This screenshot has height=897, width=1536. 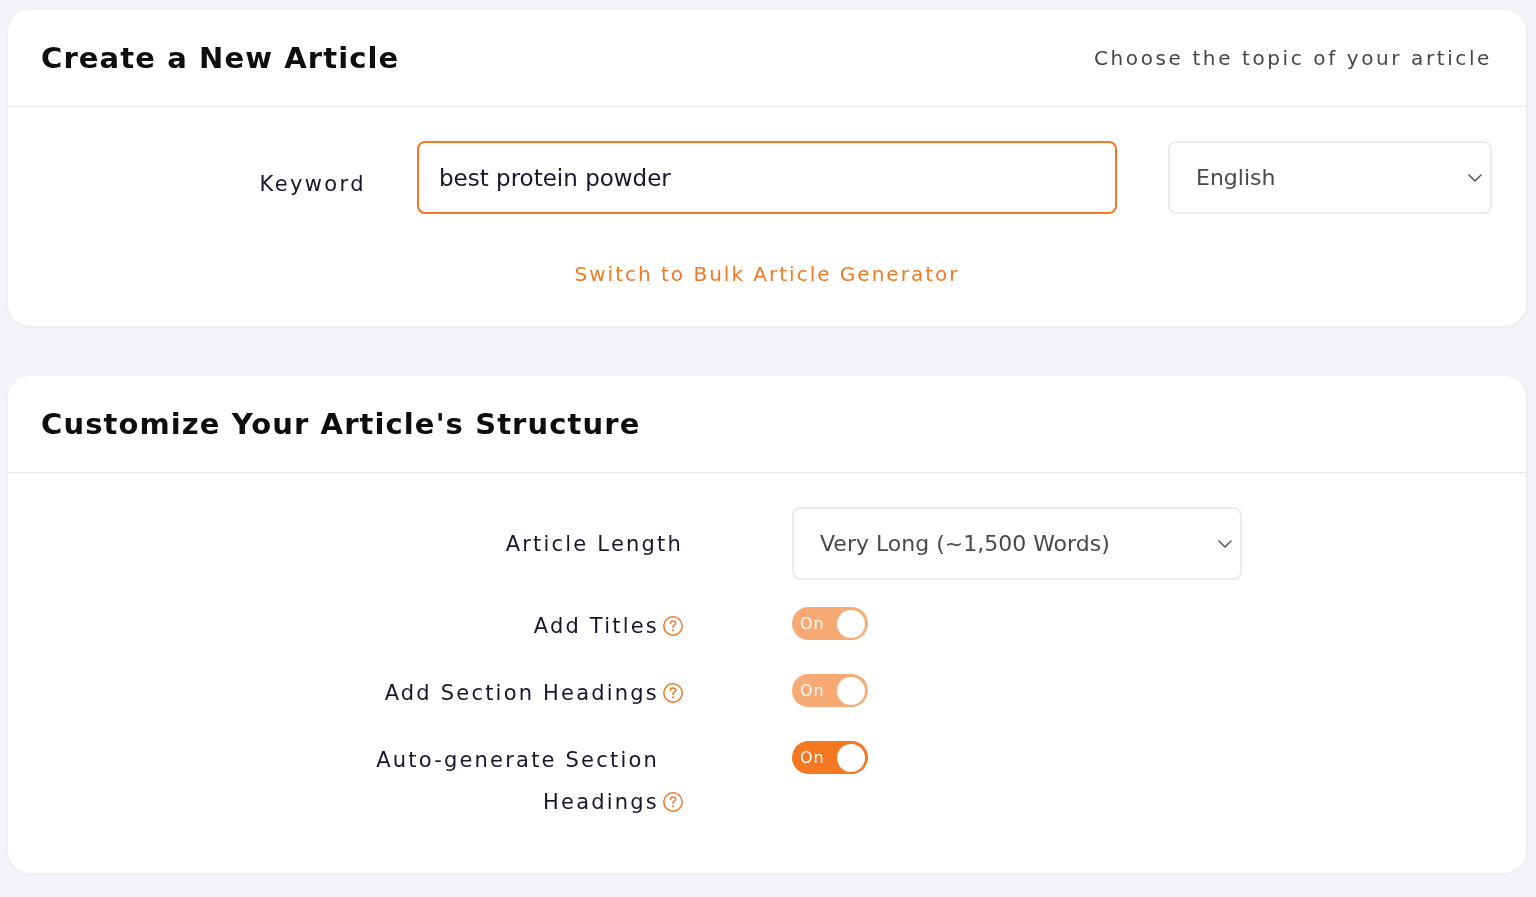 What do you see at coordinates (312, 183) in the screenshot?
I see `keyword-label: Keyword` at bounding box center [312, 183].